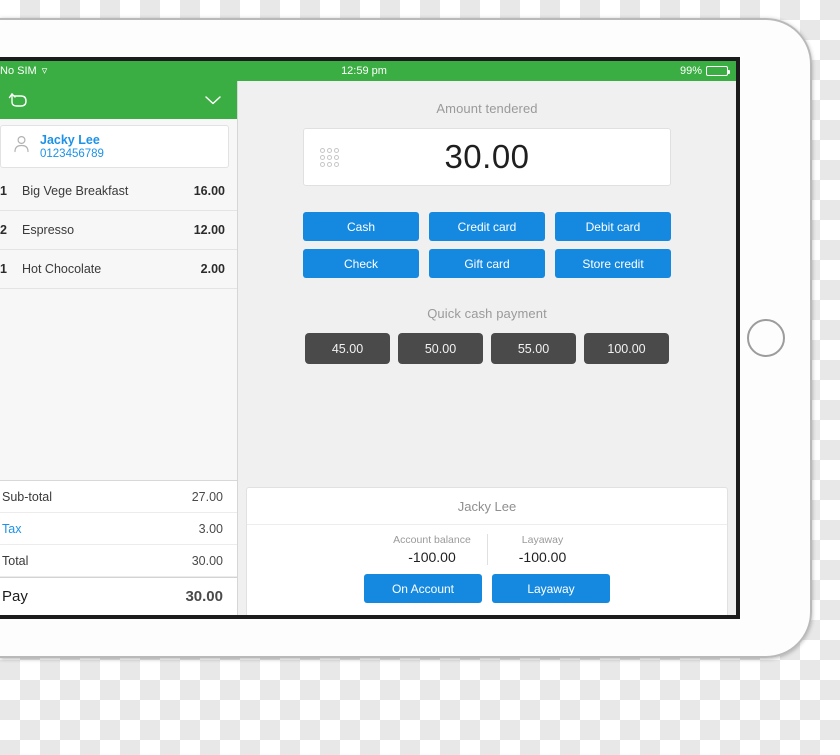  Describe the element at coordinates (487, 108) in the screenshot. I see `amount-tendered-label: Amount tendered` at that location.